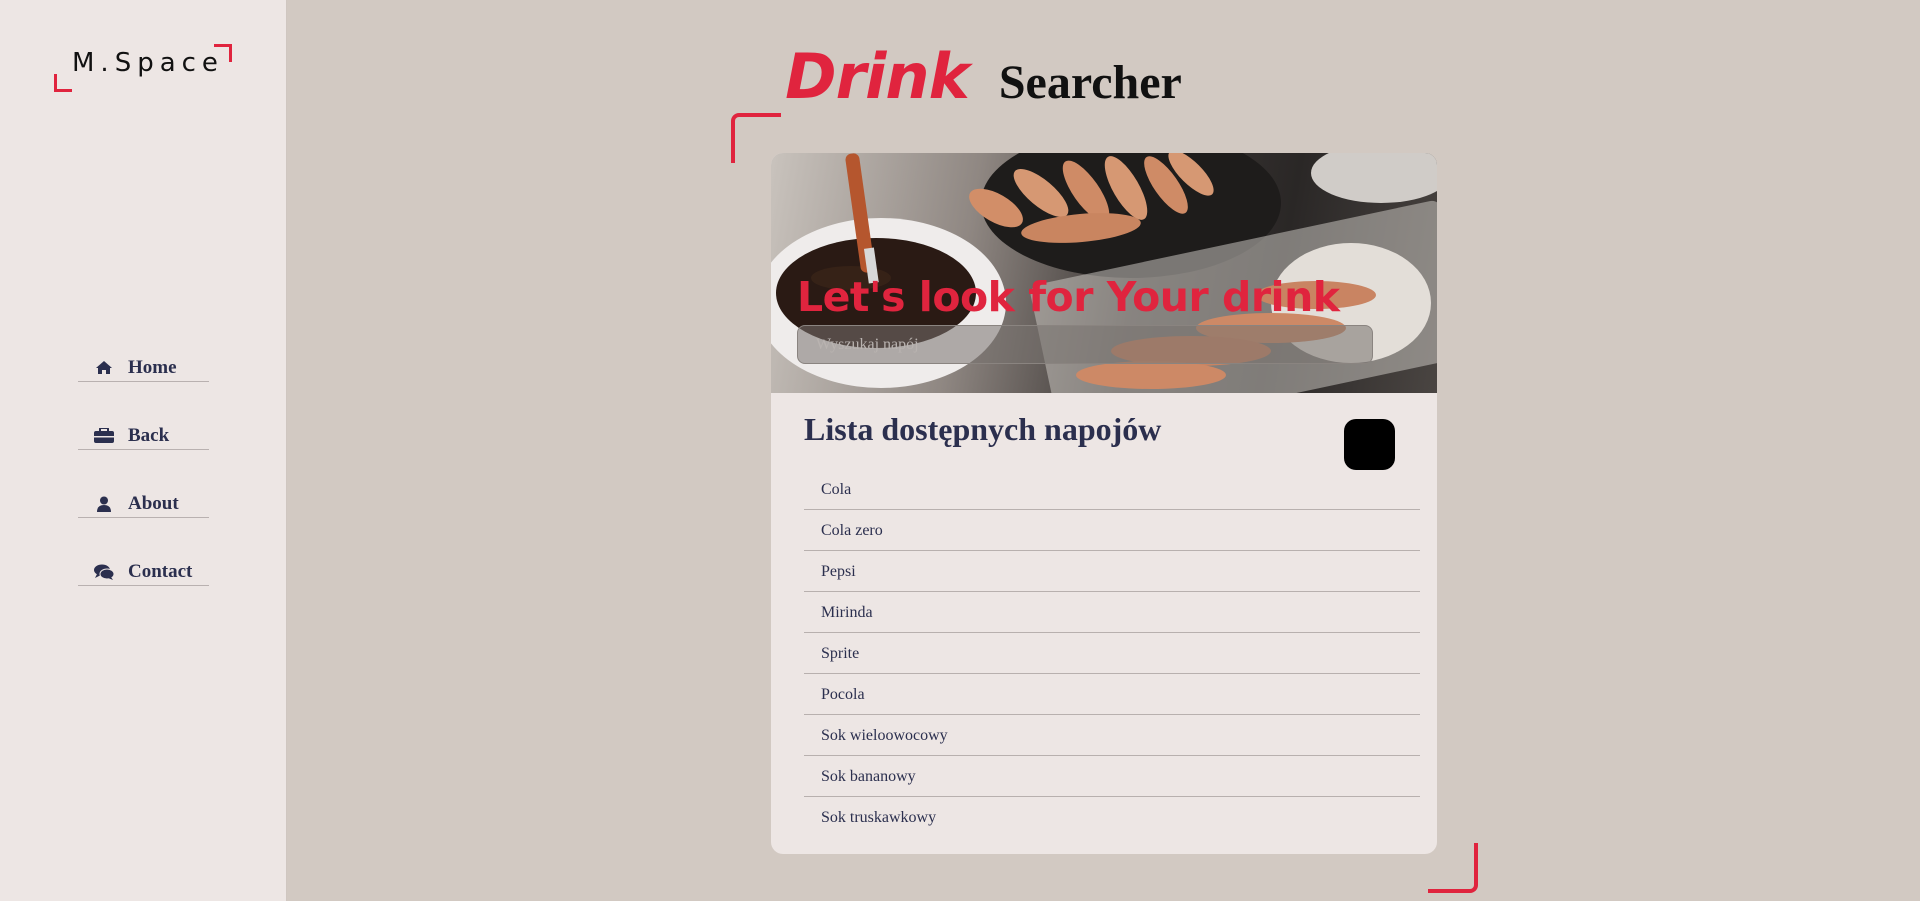 The image size is (1920, 901). I want to click on hero-banner: Let's look for Your drink, so click(1104, 273).